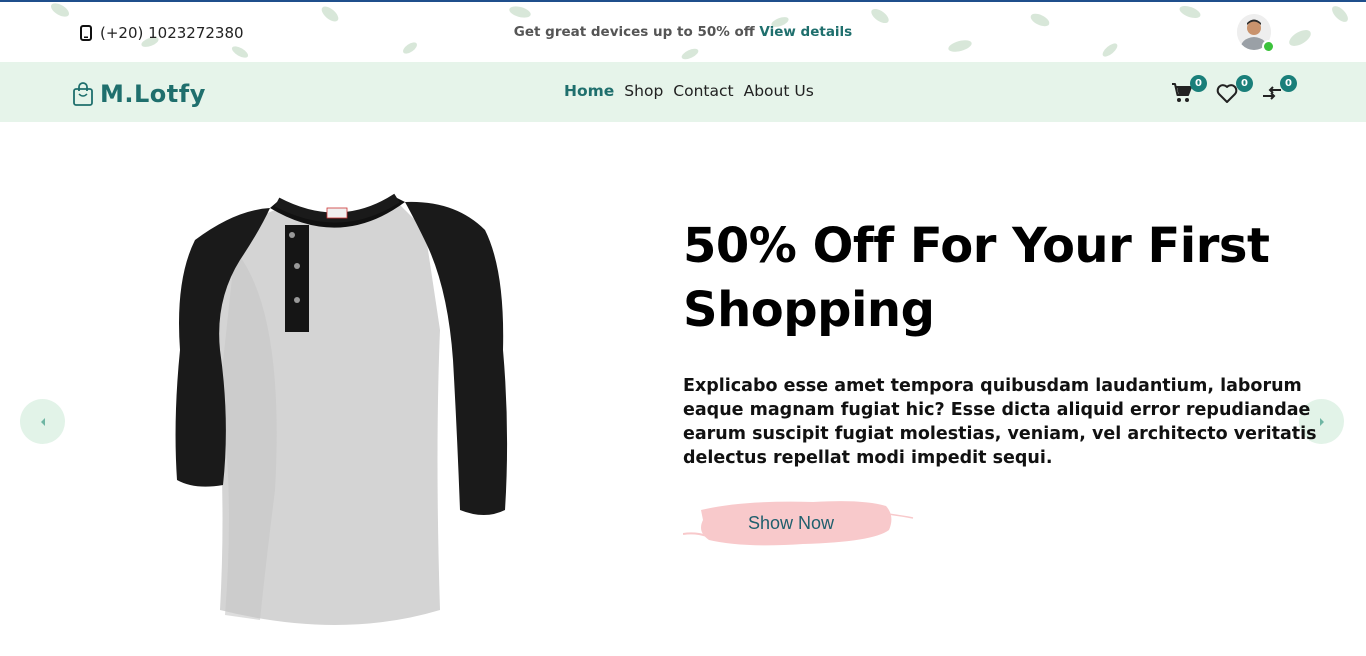 The image size is (1366, 656). What do you see at coordinates (83, 94) in the screenshot?
I see `shopping-bag-icon` at bounding box center [83, 94].